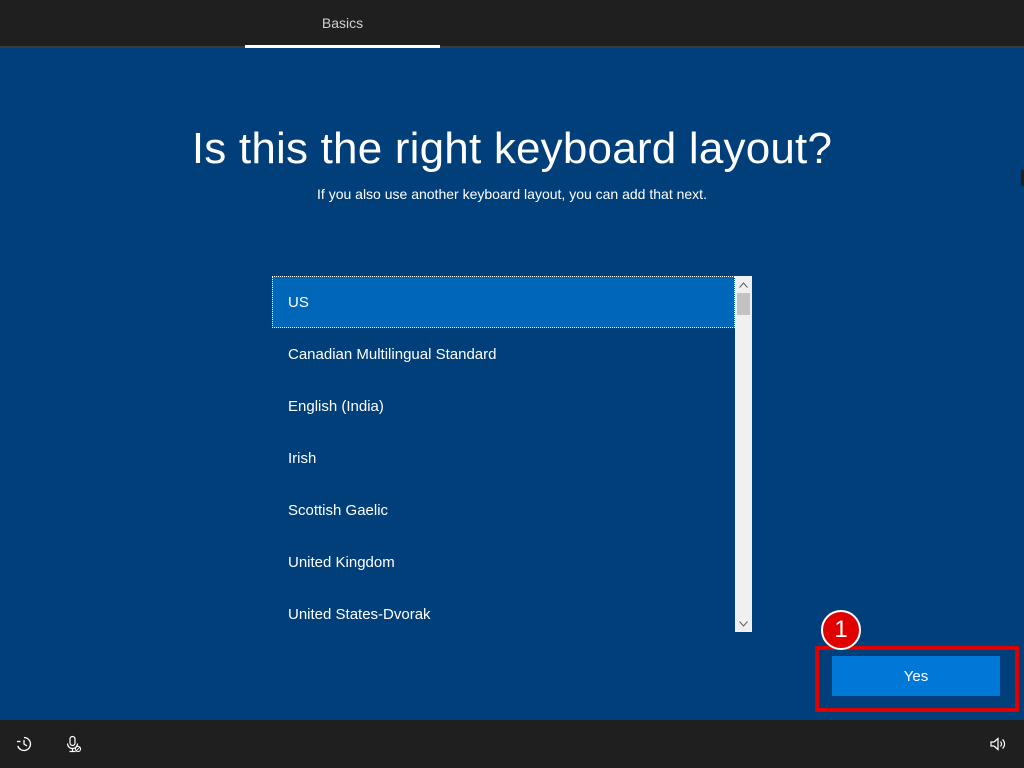  I want to click on yes-button: Yes, so click(916, 676).